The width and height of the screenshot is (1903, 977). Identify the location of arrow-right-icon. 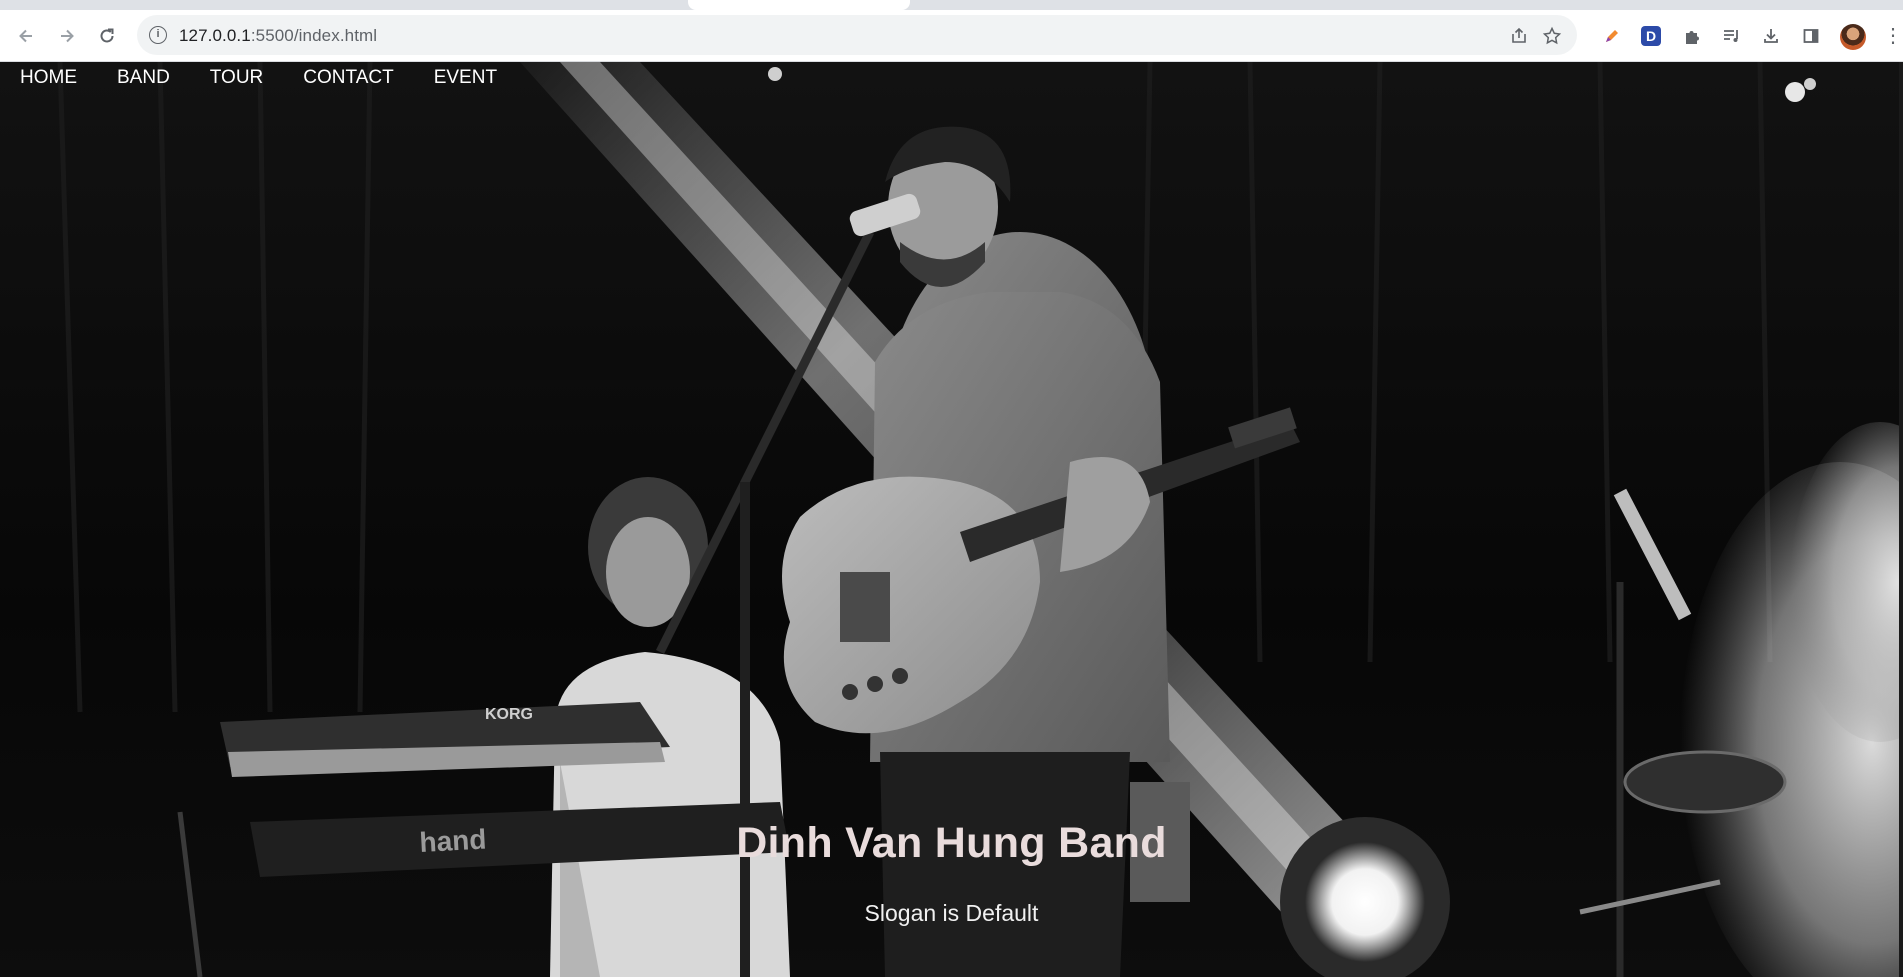
(67, 36).